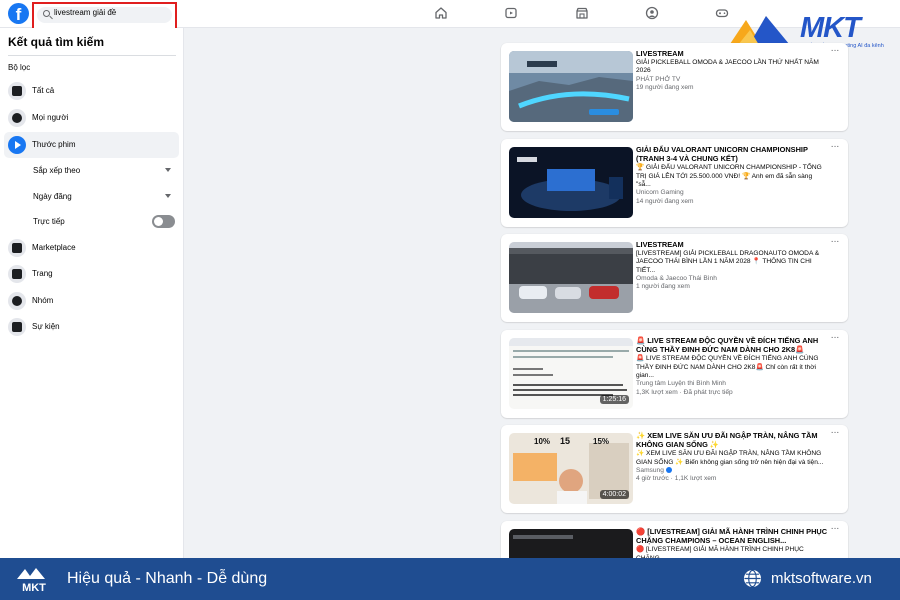 The image size is (900, 600). Describe the element at coordinates (91, 248) in the screenshot. I see `sidebar-item-marketplace: Marketplace` at that location.